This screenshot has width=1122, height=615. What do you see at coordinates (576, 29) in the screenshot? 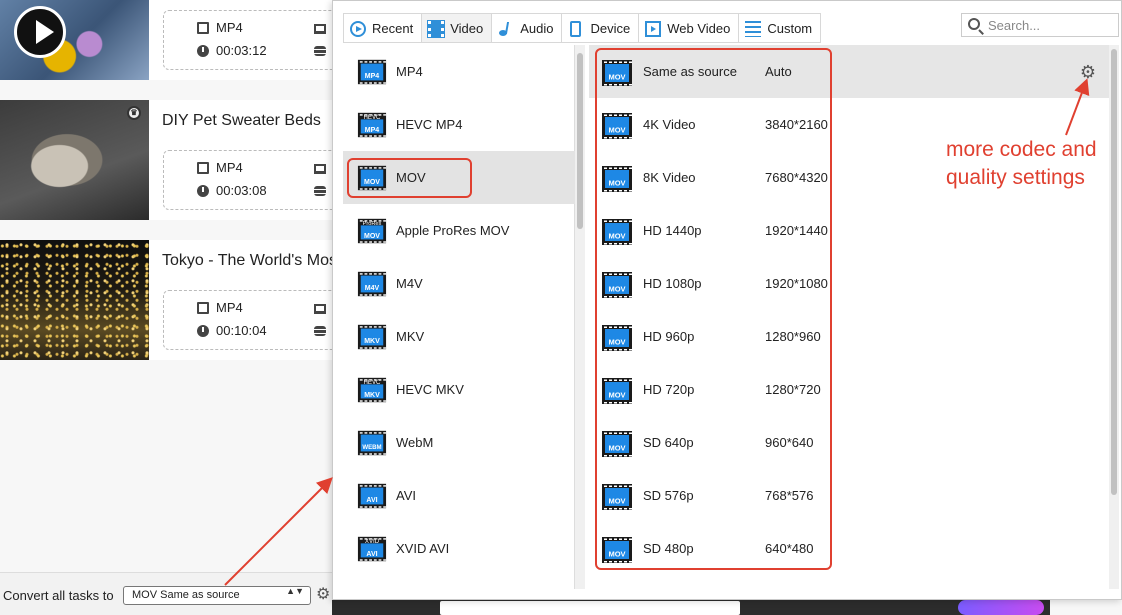
I see `device-phone-icon` at bounding box center [576, 29].